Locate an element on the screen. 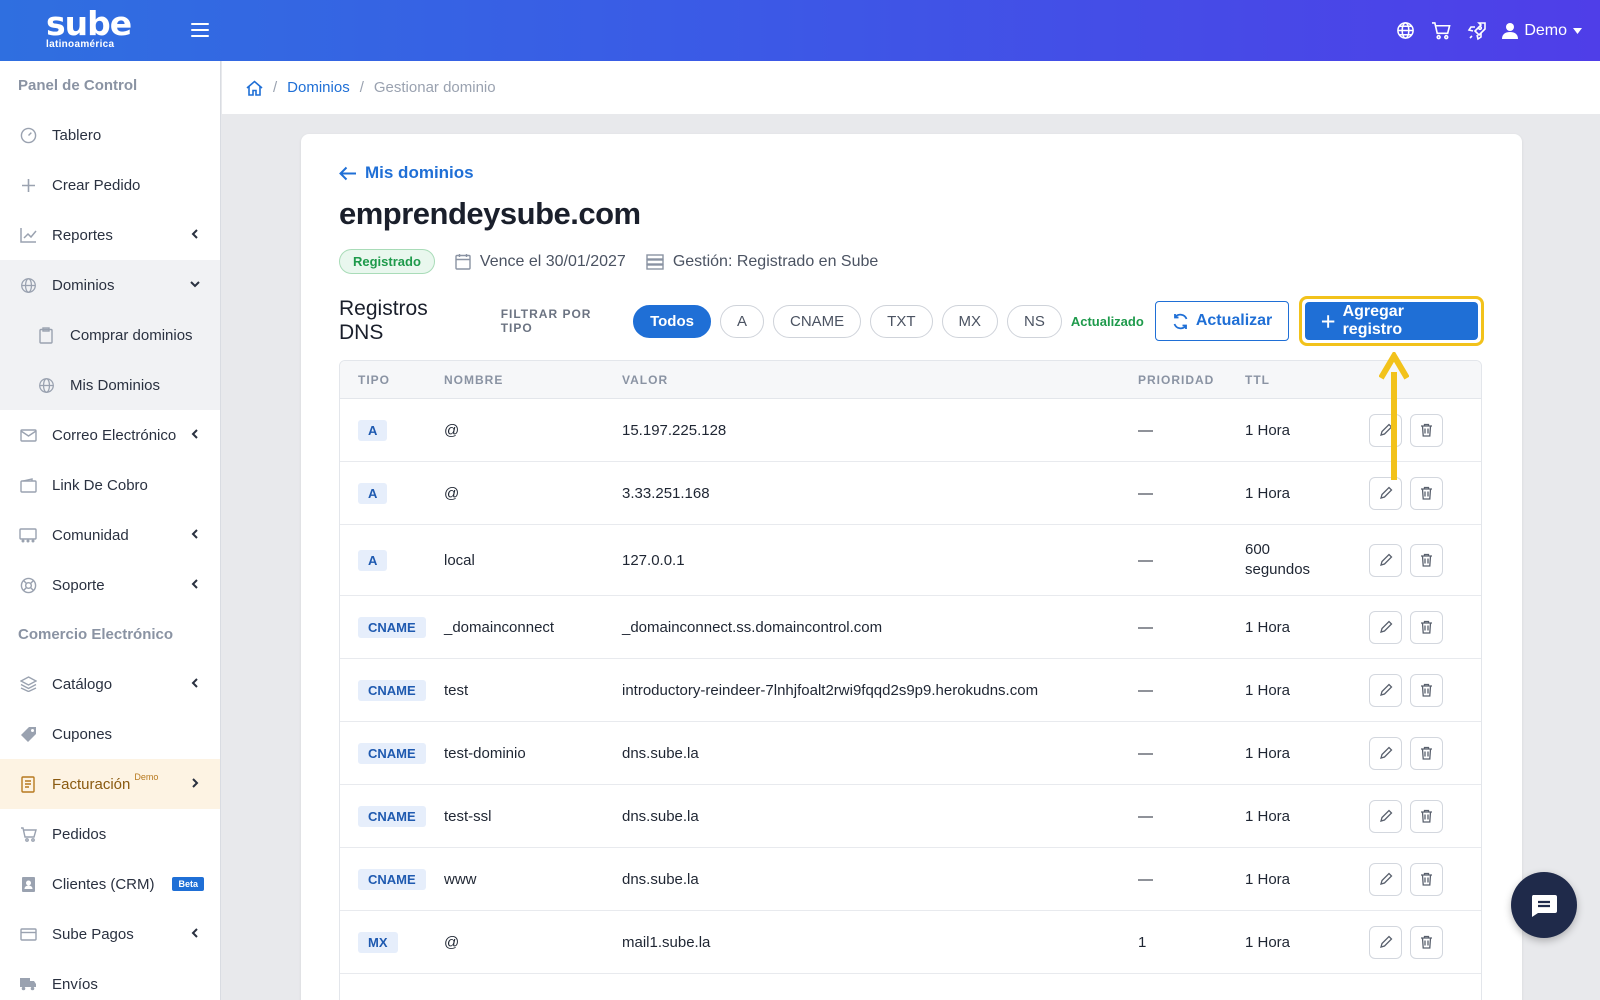 The height and width of the screenshot is (1000, 1600). sidebar-item-cupones: Cupones is located at coordinates (110, 734).